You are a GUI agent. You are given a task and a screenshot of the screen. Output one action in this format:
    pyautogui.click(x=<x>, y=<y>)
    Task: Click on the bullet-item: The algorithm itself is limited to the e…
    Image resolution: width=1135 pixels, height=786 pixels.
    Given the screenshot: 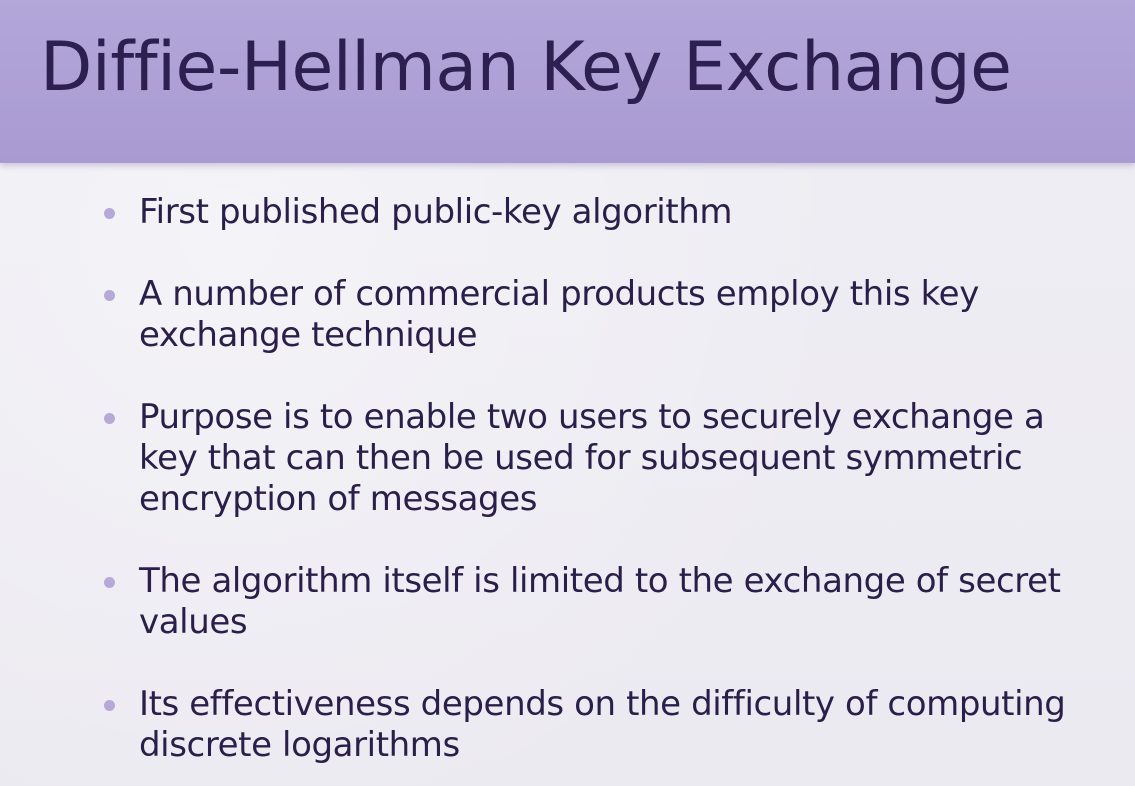 What is the action you would take?
    pyautogui.click(x=598, y=602)
    